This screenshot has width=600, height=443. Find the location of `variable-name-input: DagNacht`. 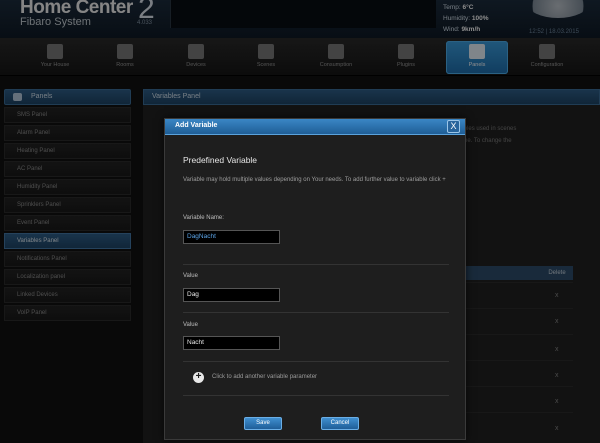

variable-name-input: DagNacht is located at coordinates (231, 237).